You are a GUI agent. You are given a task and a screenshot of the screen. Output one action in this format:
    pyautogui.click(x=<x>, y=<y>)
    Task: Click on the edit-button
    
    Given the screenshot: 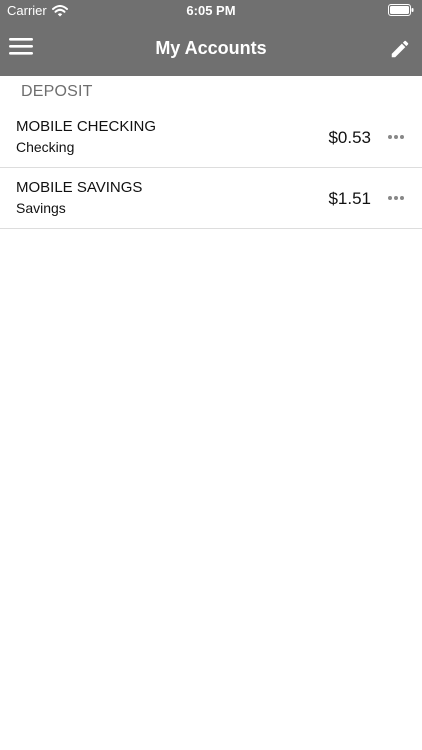 What is the action you would take?
    pyautogui.click(x=400, y=49)
    